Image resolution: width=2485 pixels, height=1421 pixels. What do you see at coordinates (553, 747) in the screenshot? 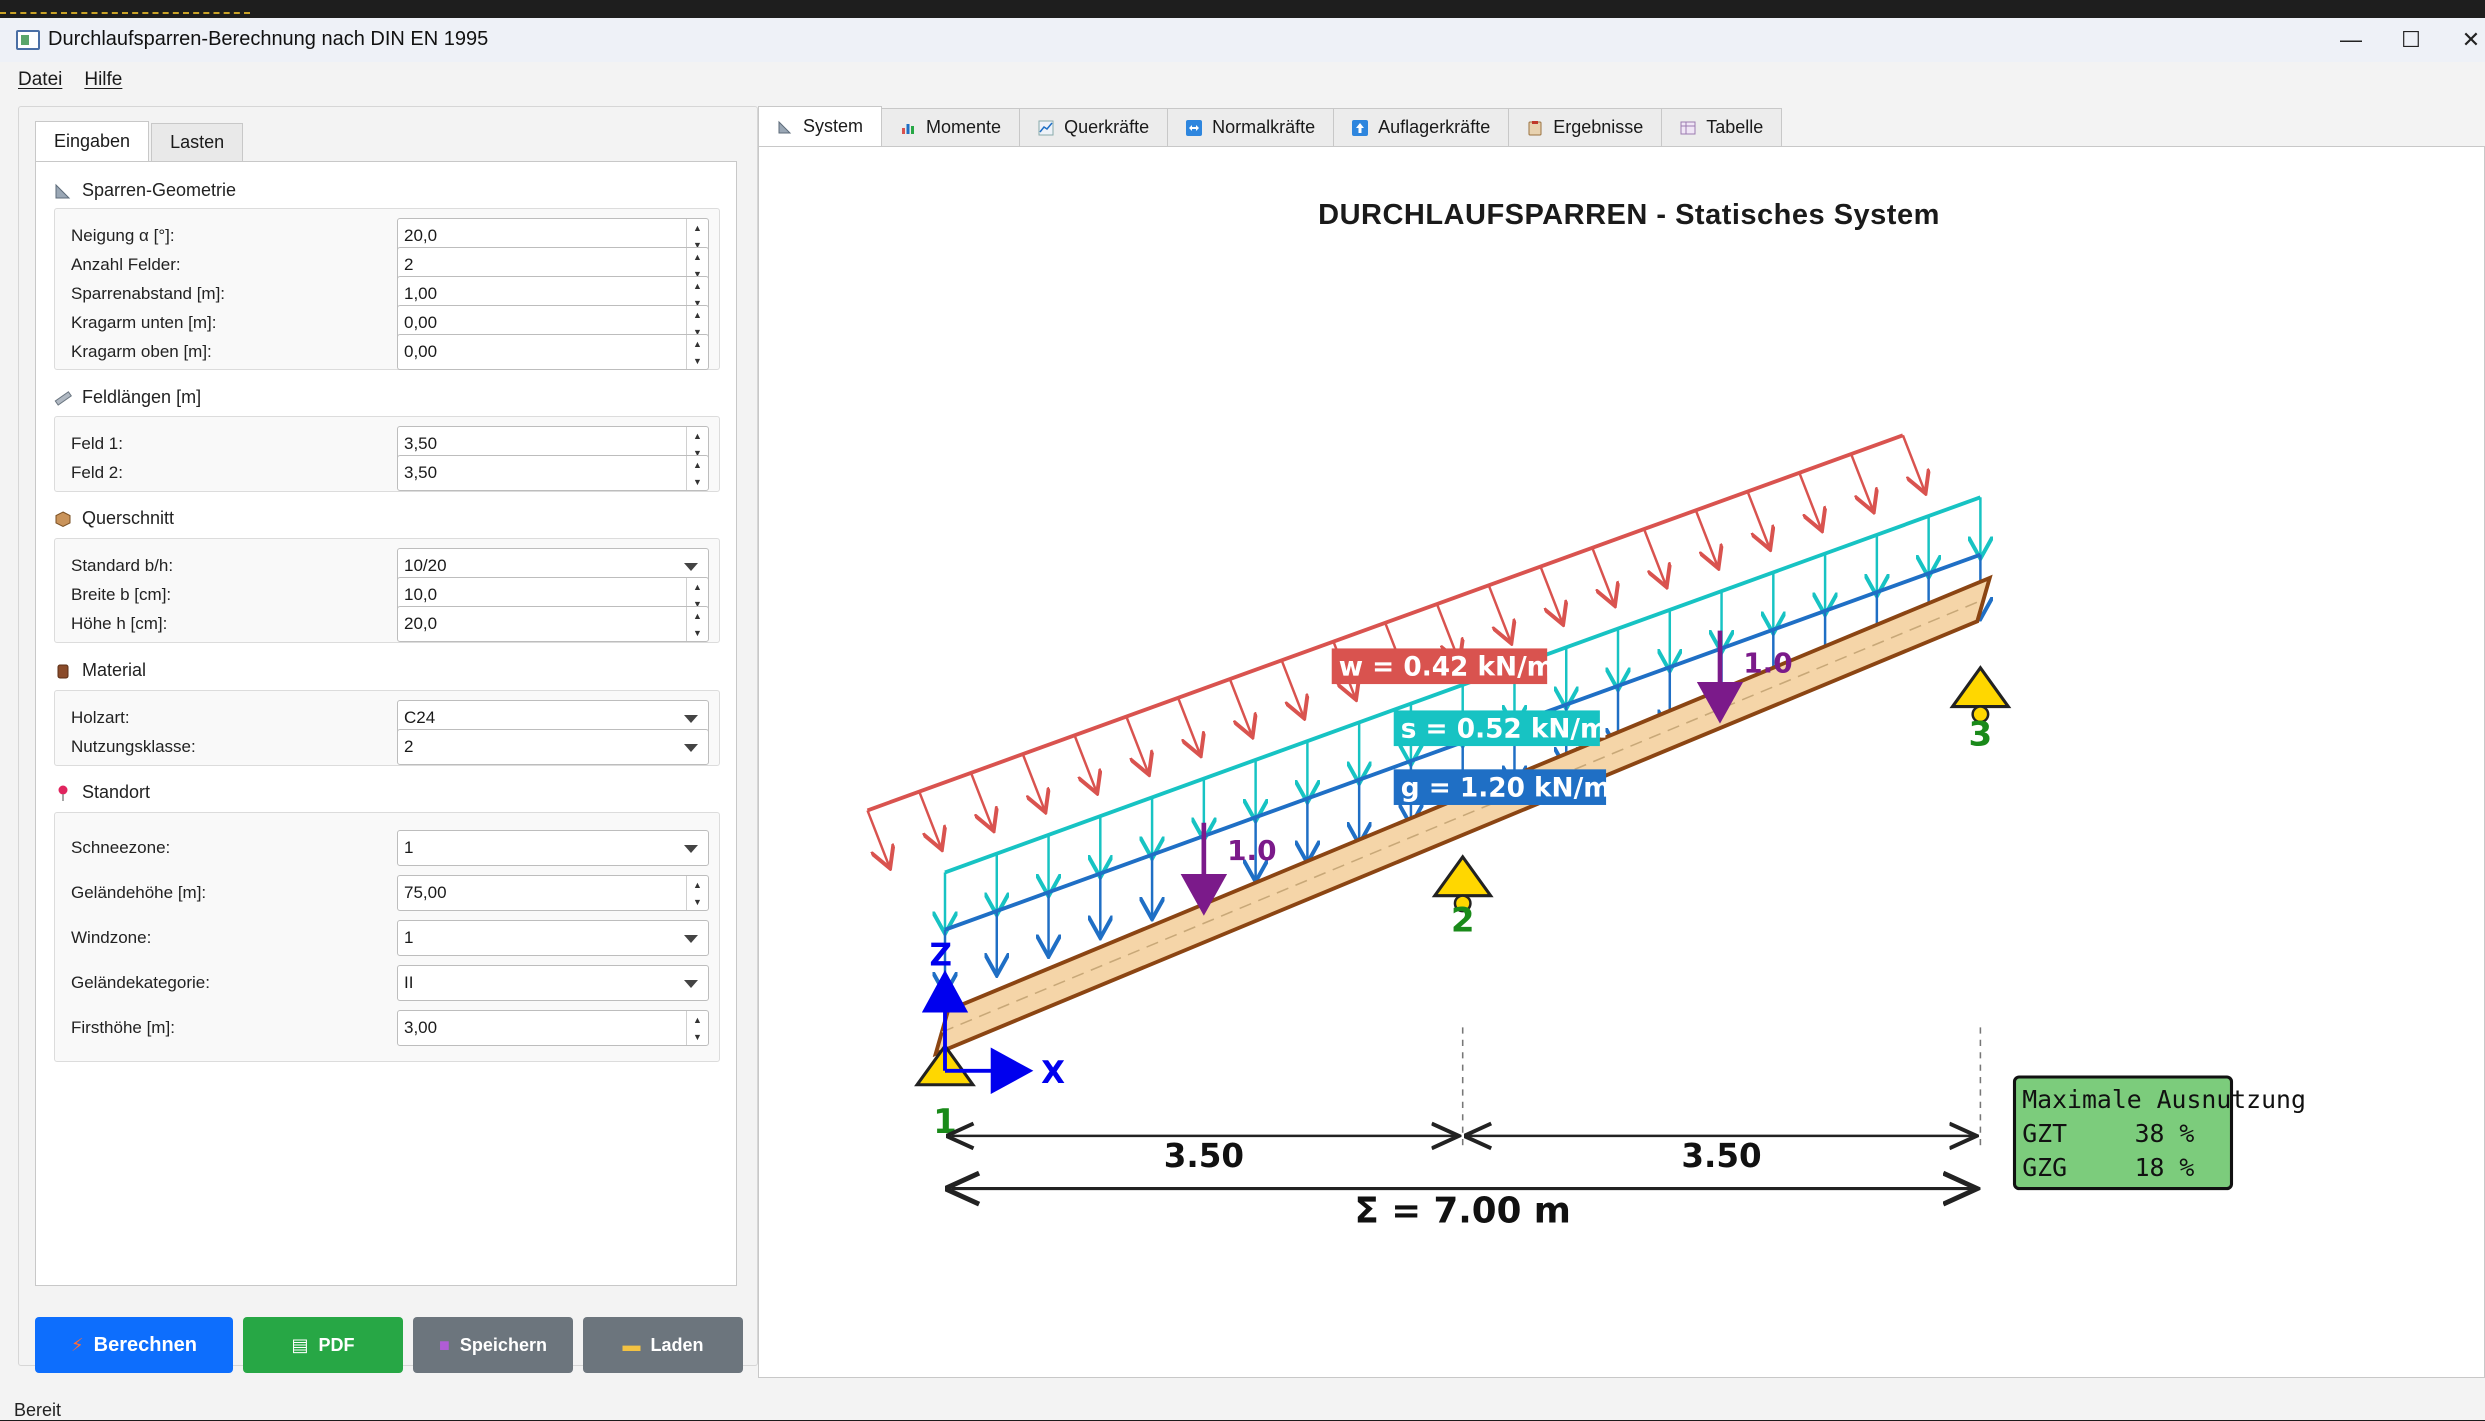
I see `nutzungsklasse-select: 2` at bounding box center [553, 747].